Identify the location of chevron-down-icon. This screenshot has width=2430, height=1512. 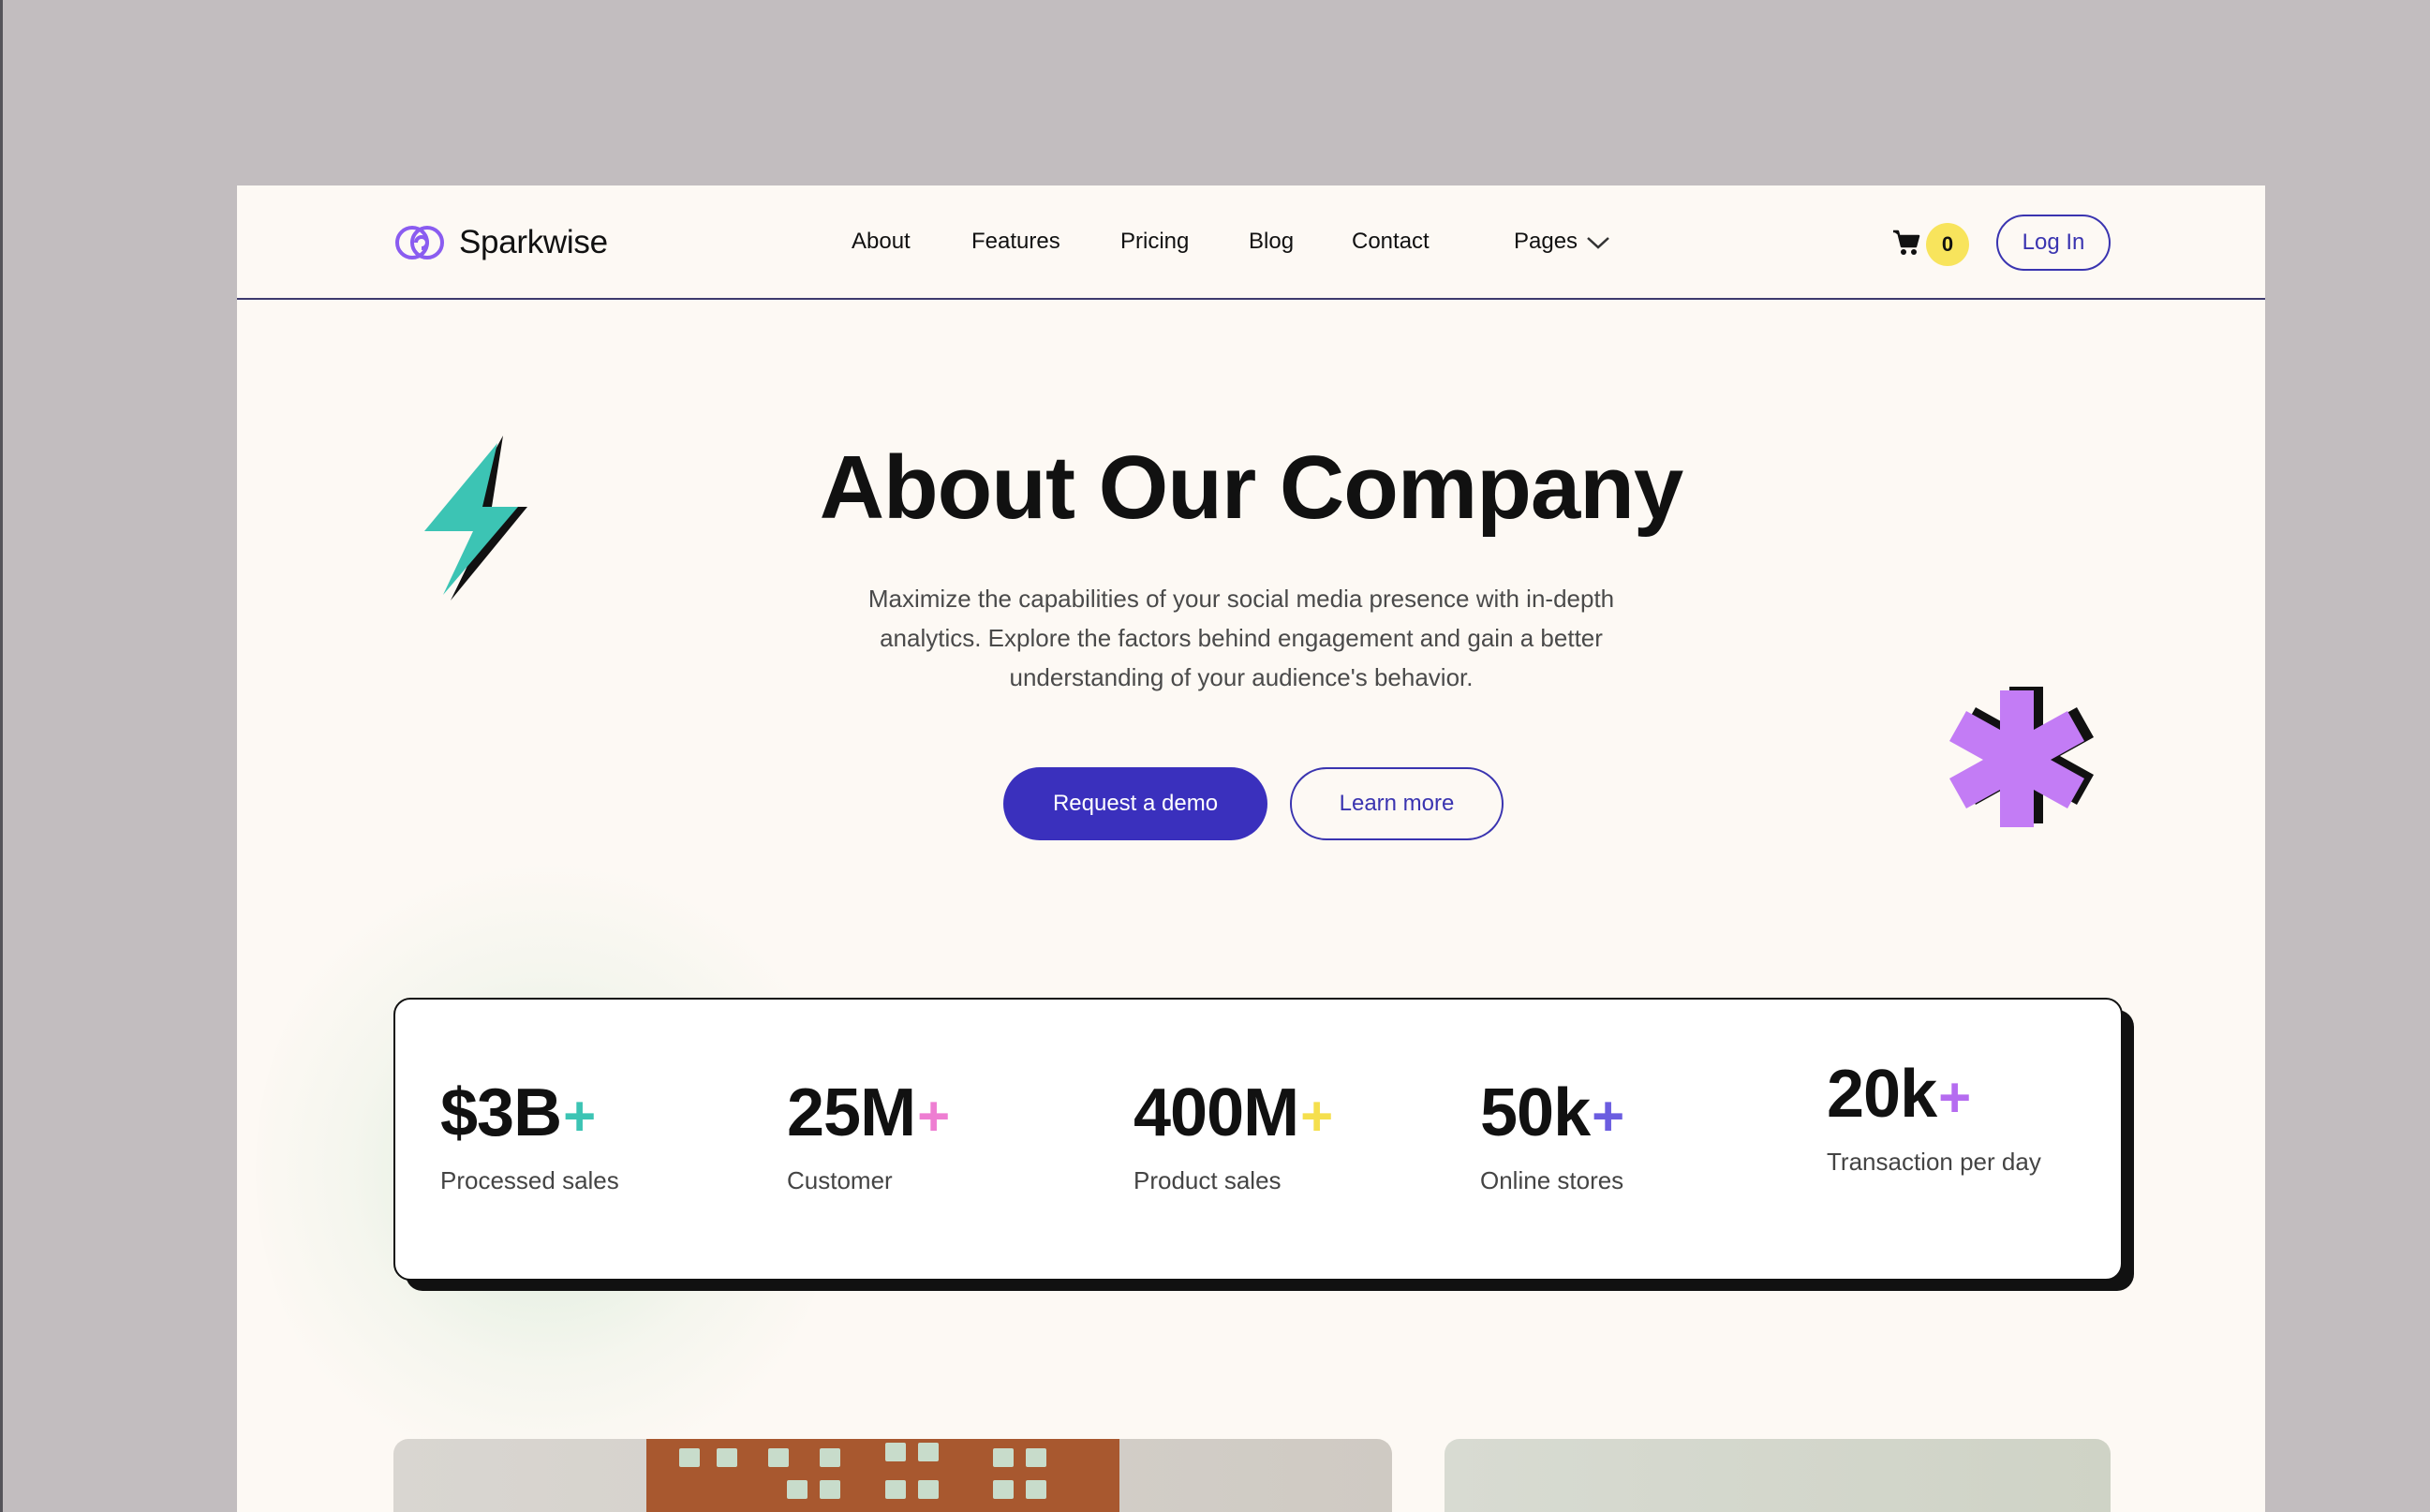
(1598, 242).